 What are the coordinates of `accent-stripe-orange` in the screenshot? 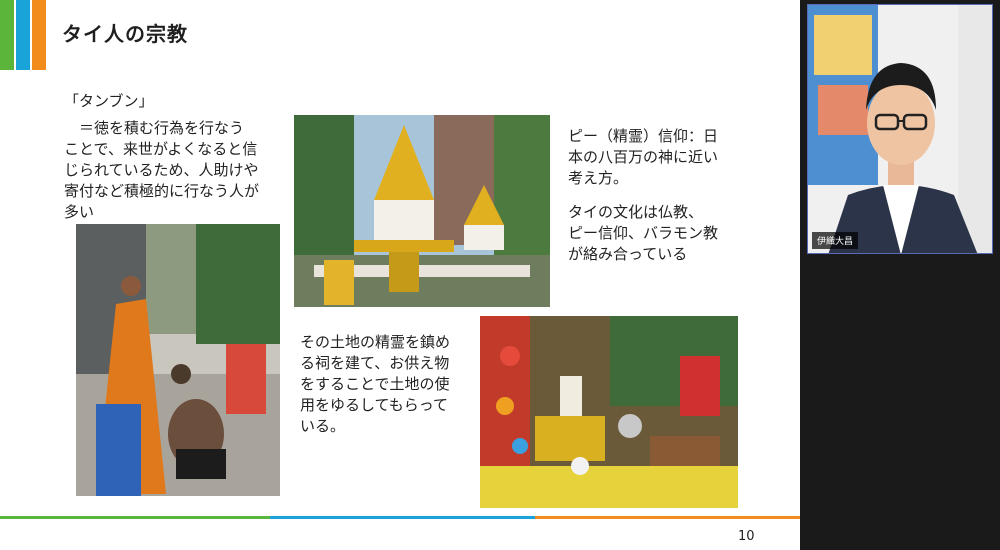 It's located at (39, 35).